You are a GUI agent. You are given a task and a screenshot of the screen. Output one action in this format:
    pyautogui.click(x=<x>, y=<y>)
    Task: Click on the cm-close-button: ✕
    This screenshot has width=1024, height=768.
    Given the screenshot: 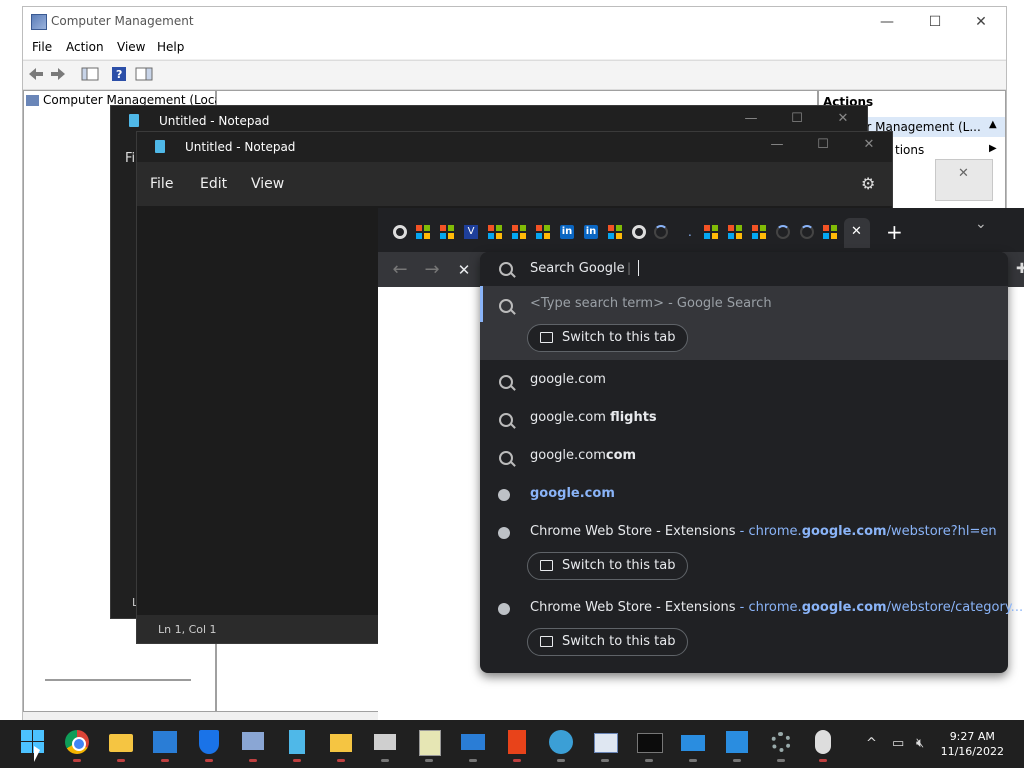 What is the action you would take?
    pyautogui.click(x=981, y=22)
    